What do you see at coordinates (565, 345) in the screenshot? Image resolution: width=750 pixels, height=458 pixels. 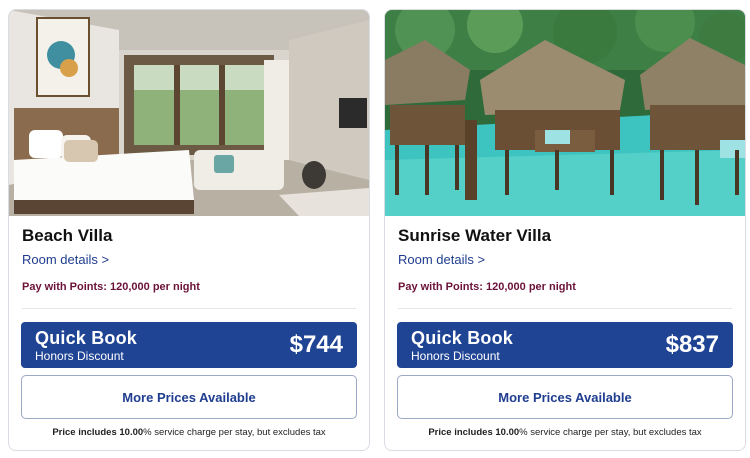 I see `quick-book-button: Quick Book Honors Discount $837` at bounding box center [565, 345].